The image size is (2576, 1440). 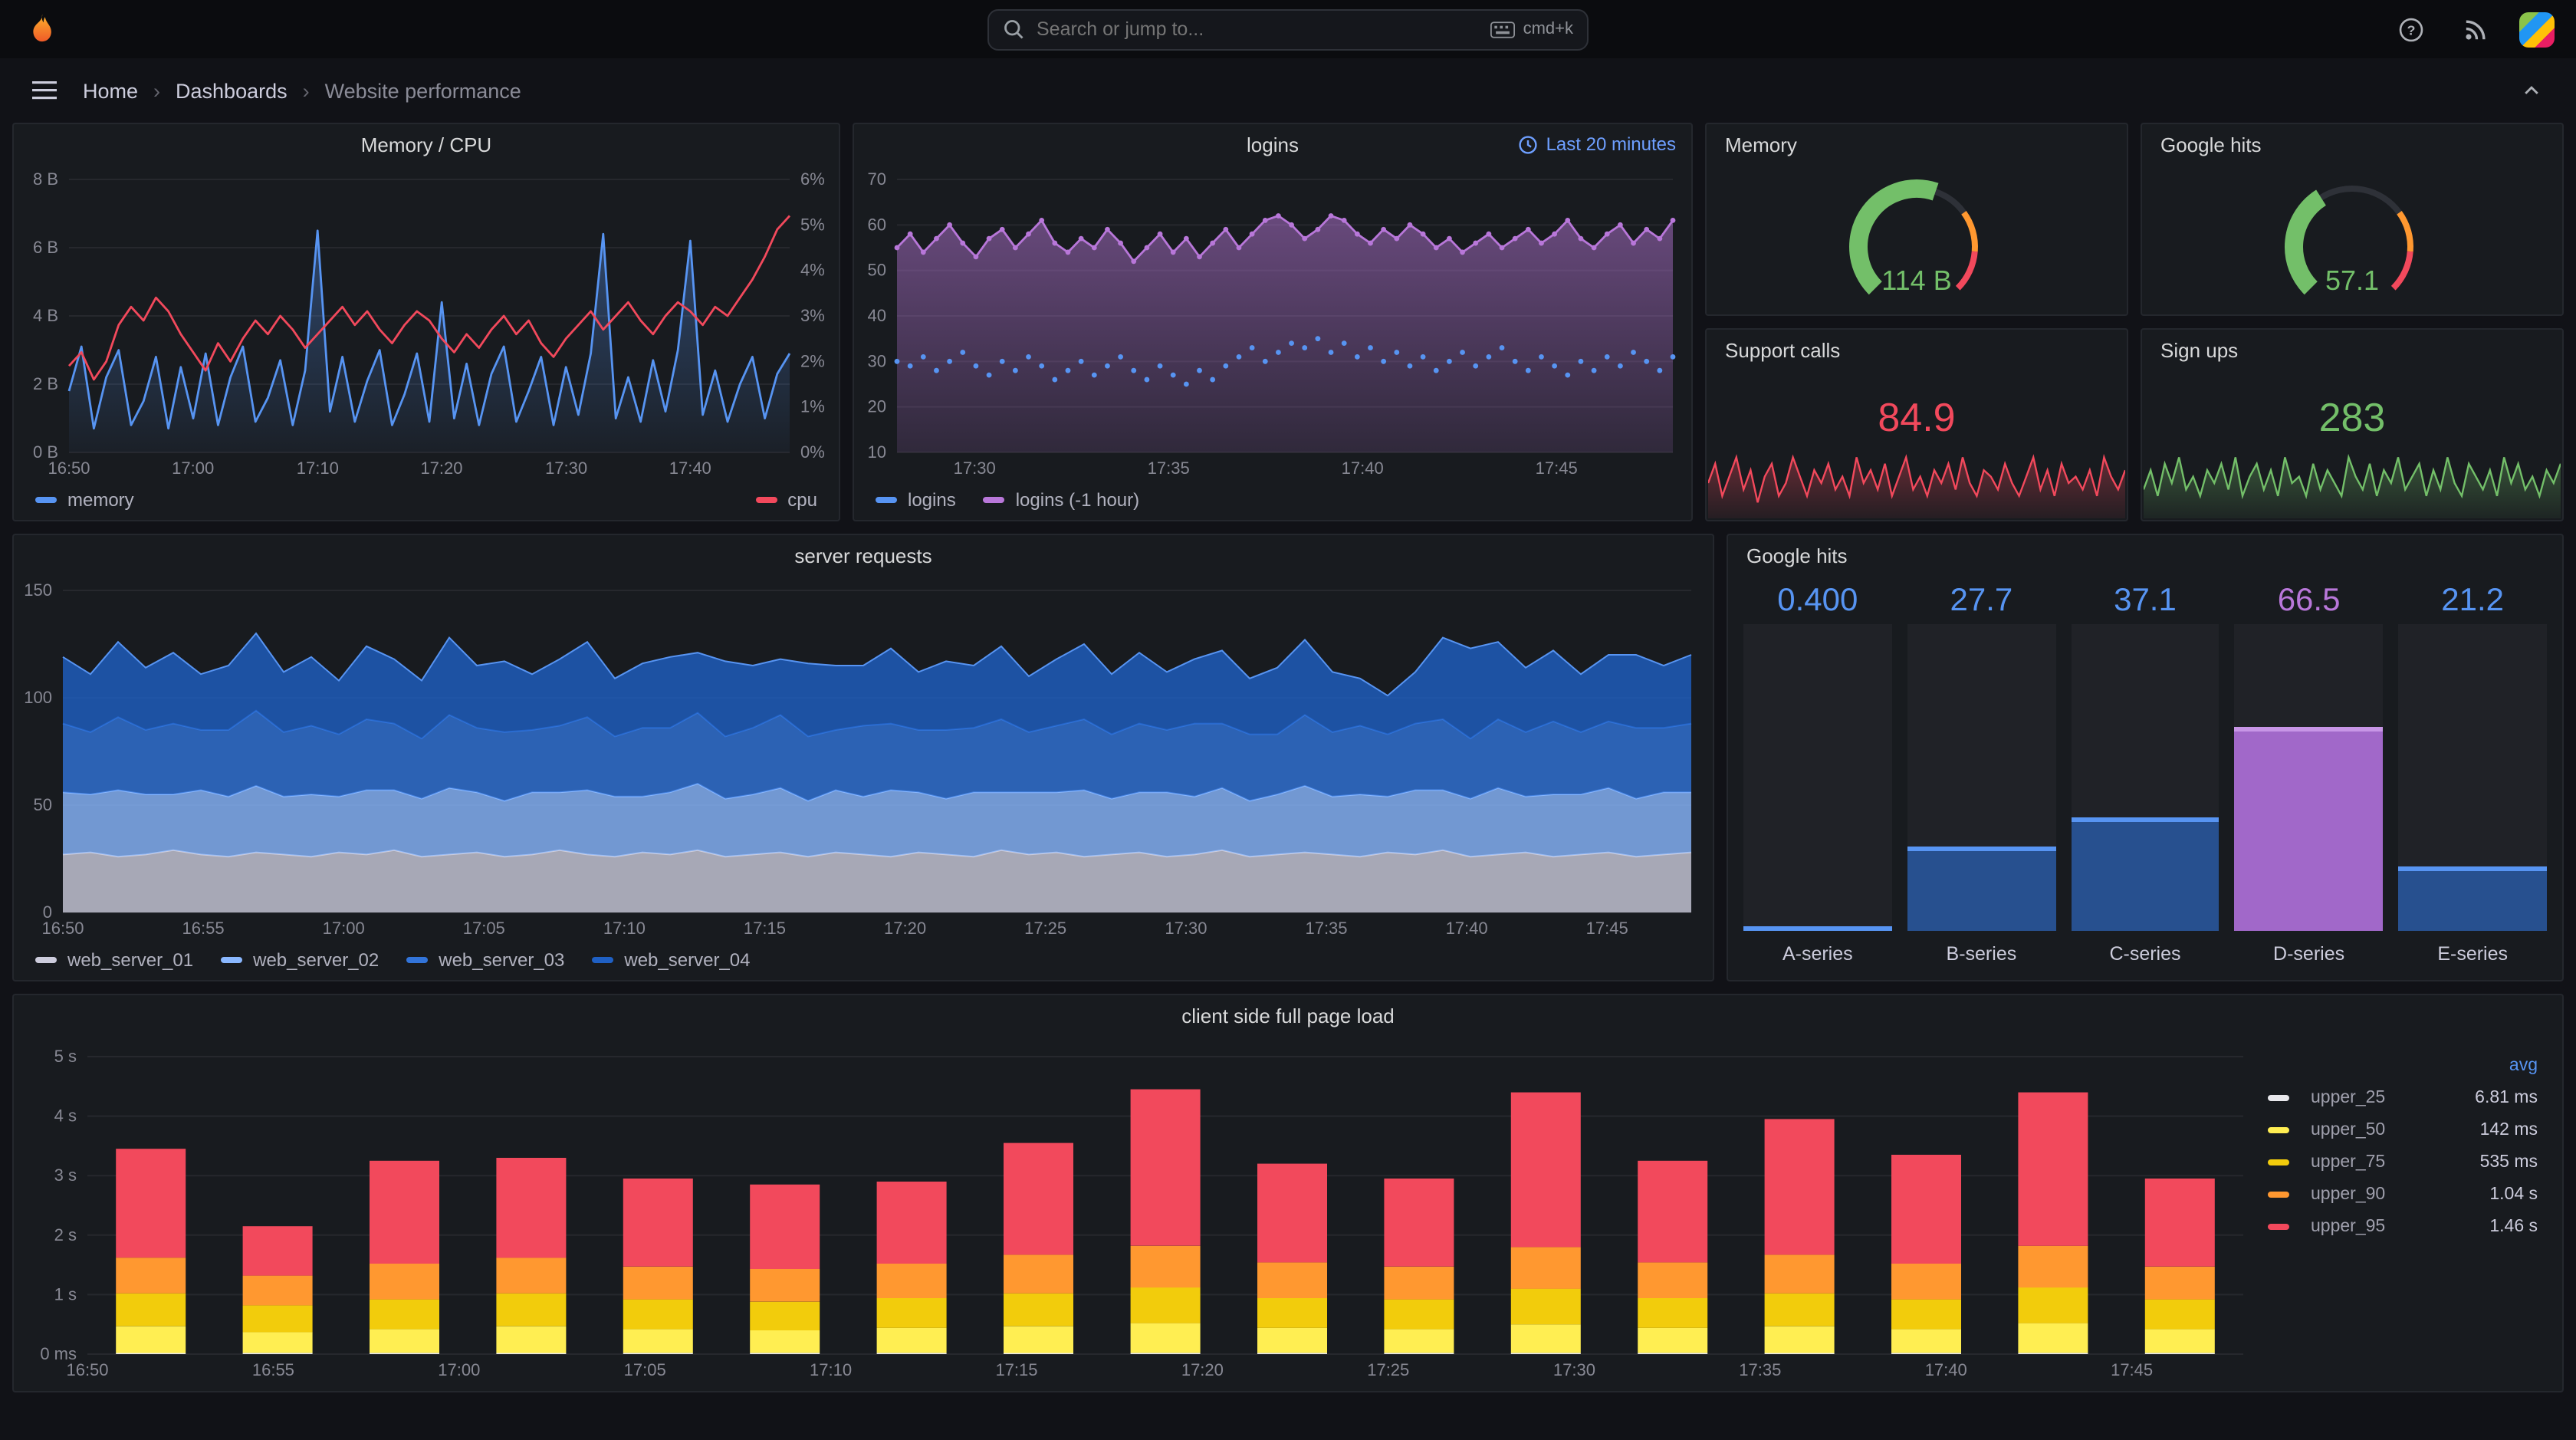 What do you see at coordinates (1597, 144) in the screenshot?
I see `time-range-label: Last 20 minutes` at bounding box center [1597, 144].